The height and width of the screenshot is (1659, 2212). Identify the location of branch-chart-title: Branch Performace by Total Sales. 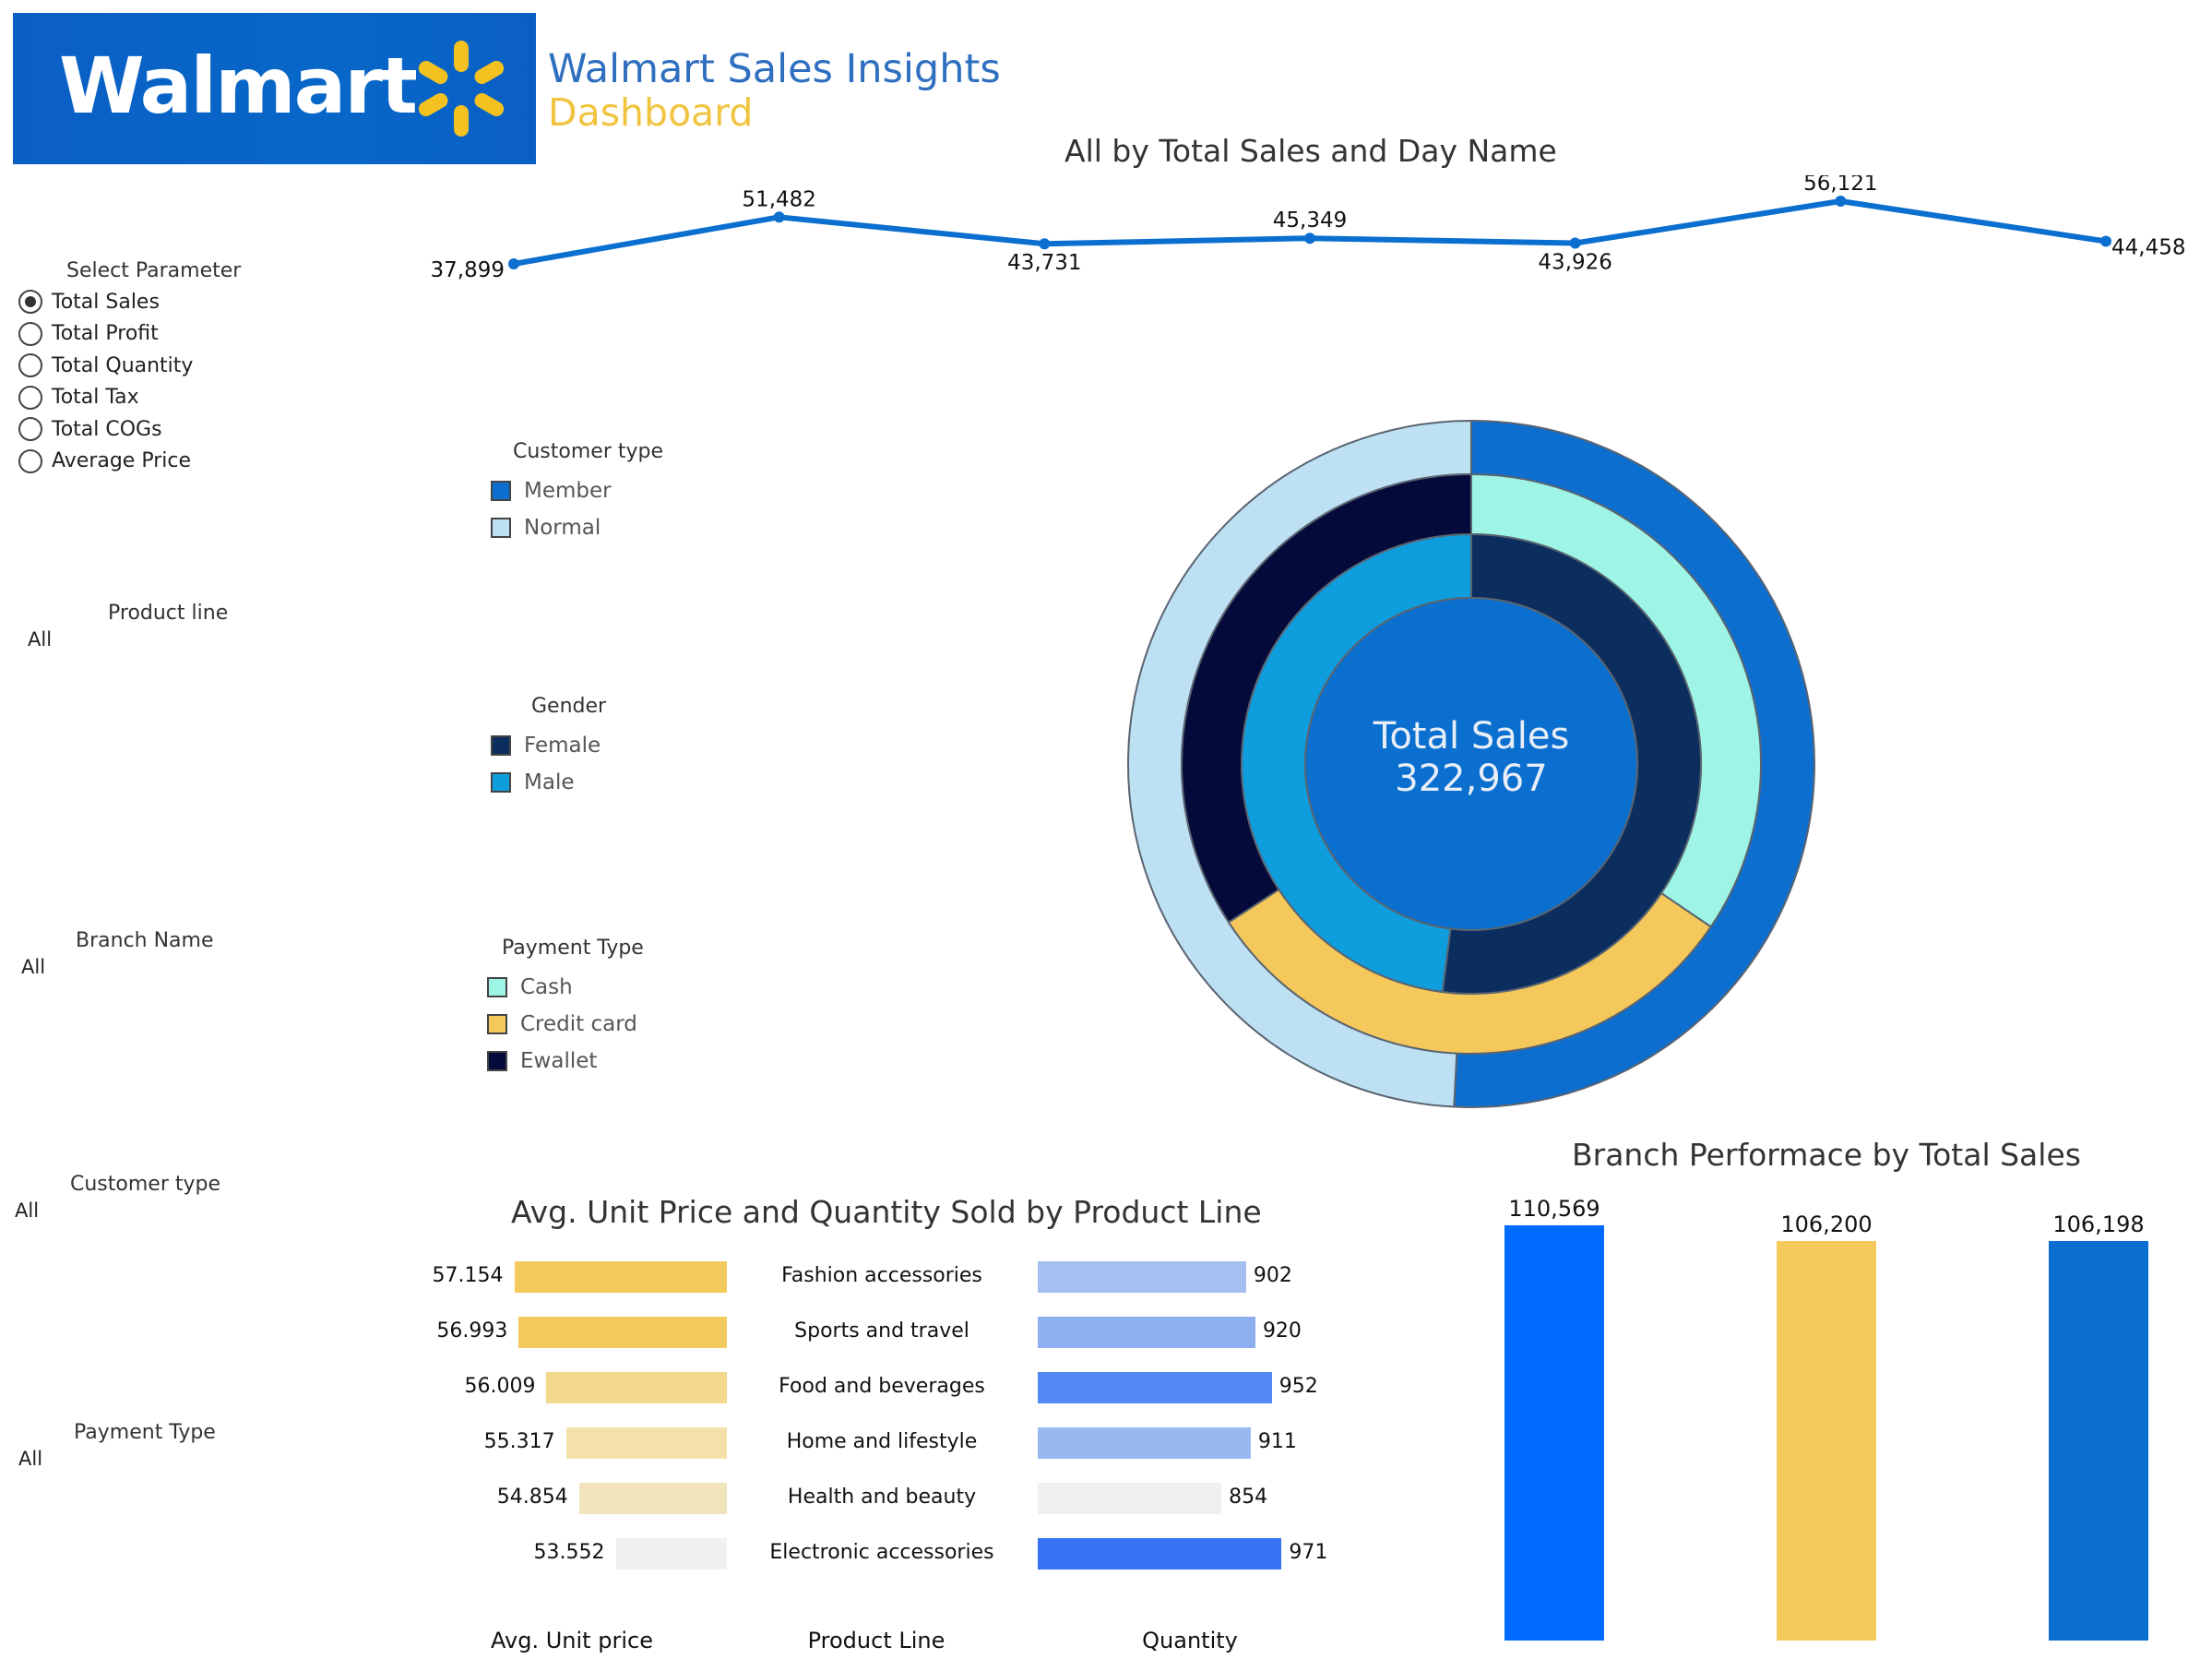
(1826, 1155).